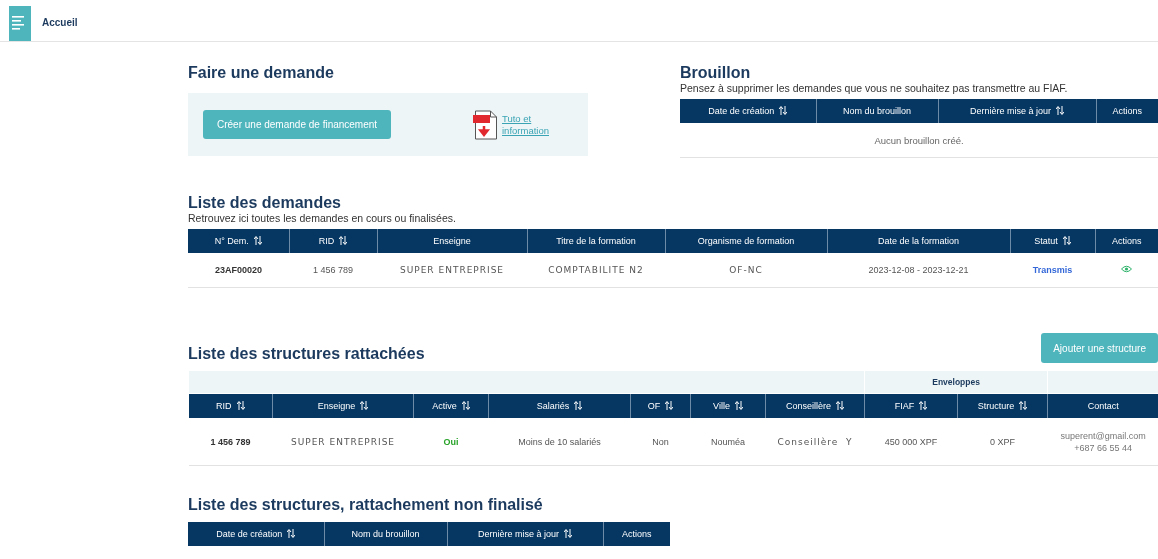  I want to click on contact-text: superent@gmail.com, so click(1103, 435).